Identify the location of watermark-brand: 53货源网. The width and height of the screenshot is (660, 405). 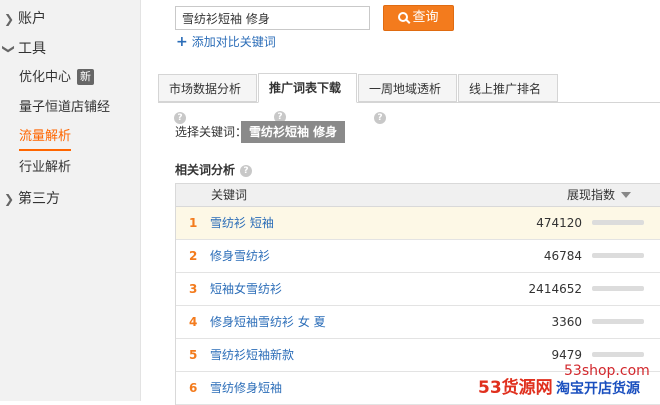
(515, 388).